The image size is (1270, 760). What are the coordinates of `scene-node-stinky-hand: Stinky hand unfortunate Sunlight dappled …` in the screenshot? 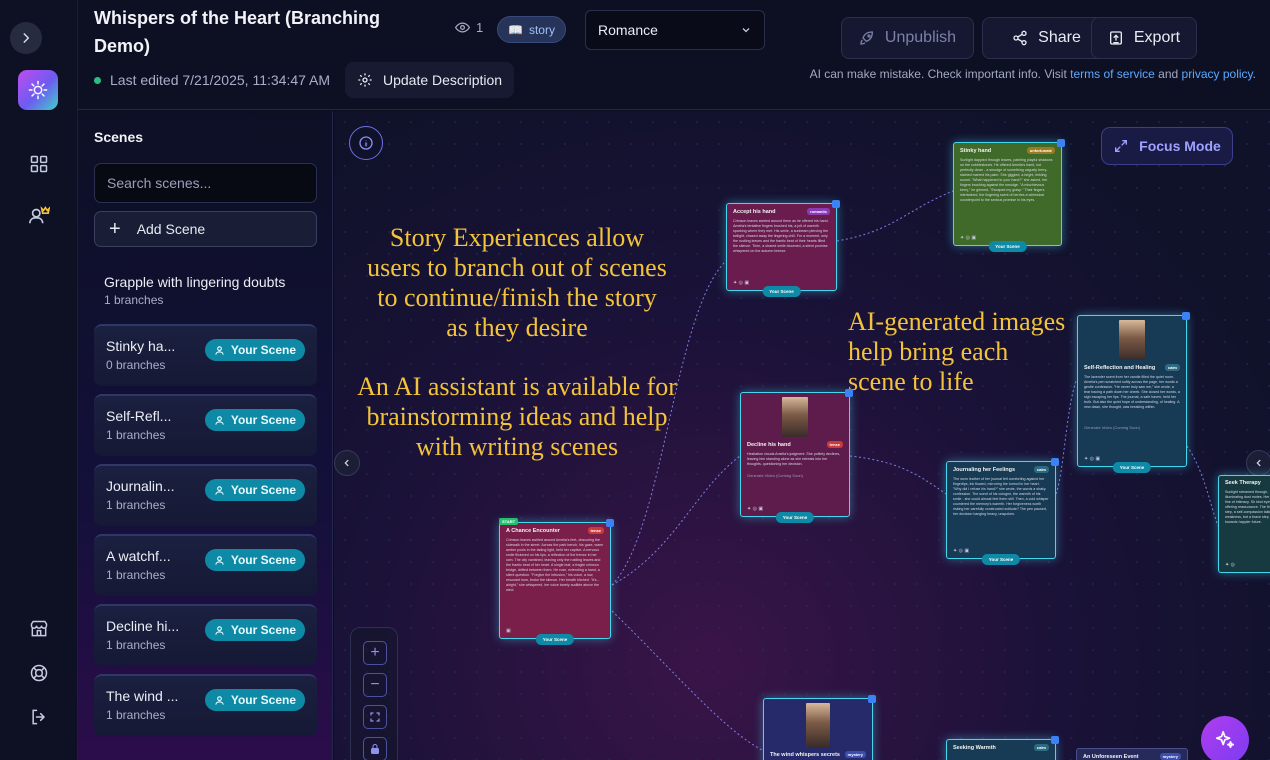 It's located at (1009, 195).